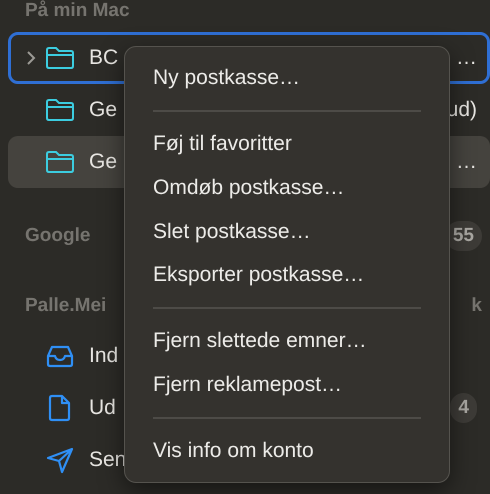 The image size is (490, 494). I want to click on section-header: Google, so click(57, 236).